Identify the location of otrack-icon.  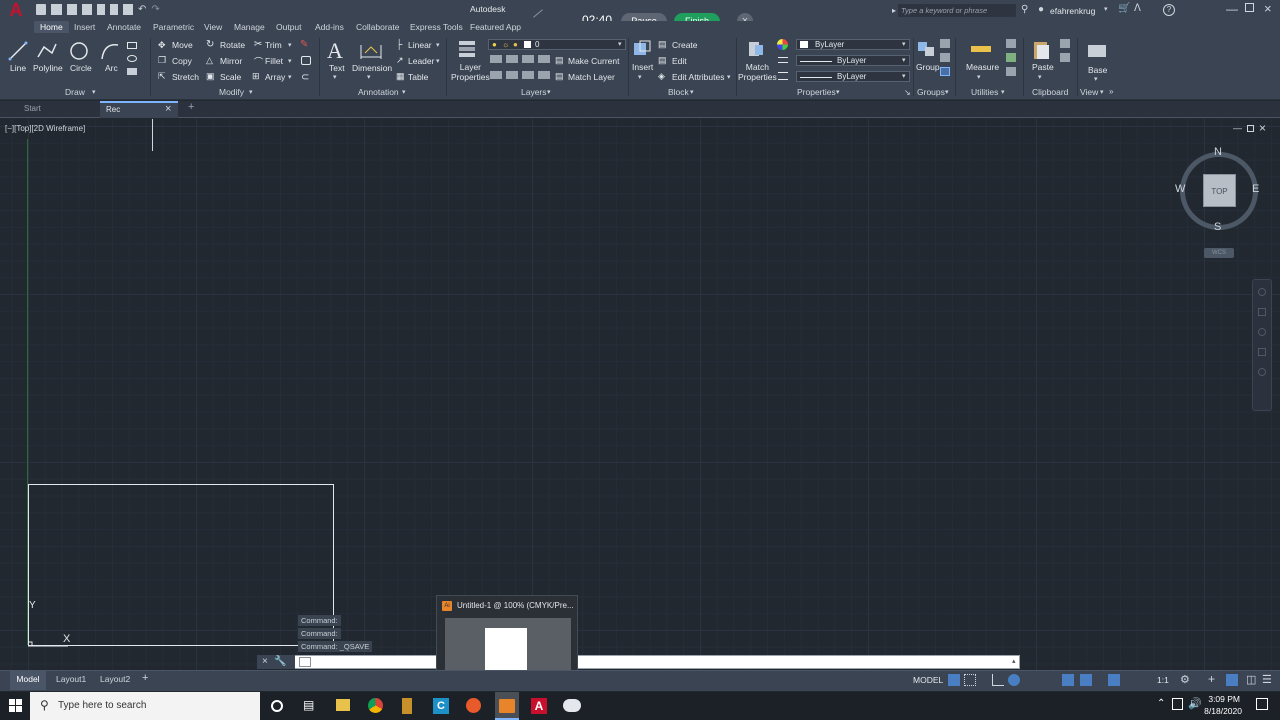
(1086, 680).